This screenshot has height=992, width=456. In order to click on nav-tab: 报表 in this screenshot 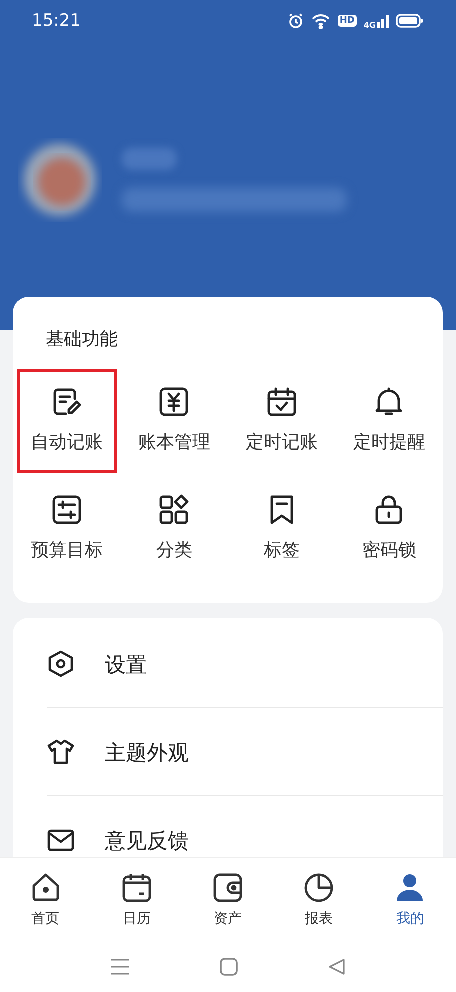, I will do `click(319, 899)`.